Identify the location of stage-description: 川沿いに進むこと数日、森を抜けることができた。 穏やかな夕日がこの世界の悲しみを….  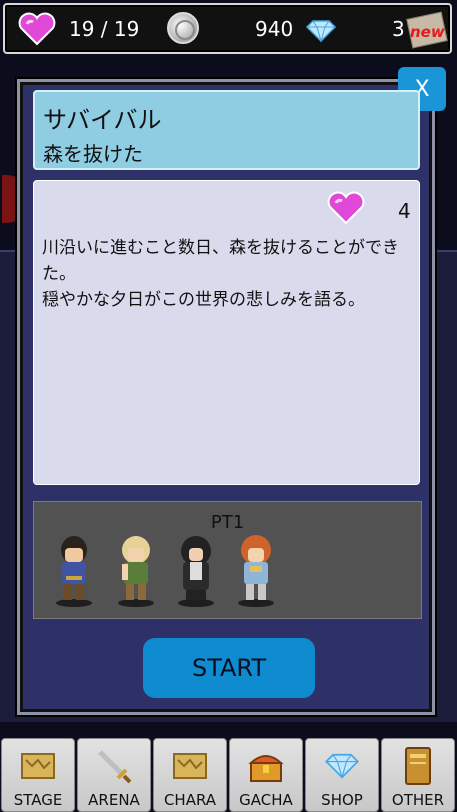
(220, 274).